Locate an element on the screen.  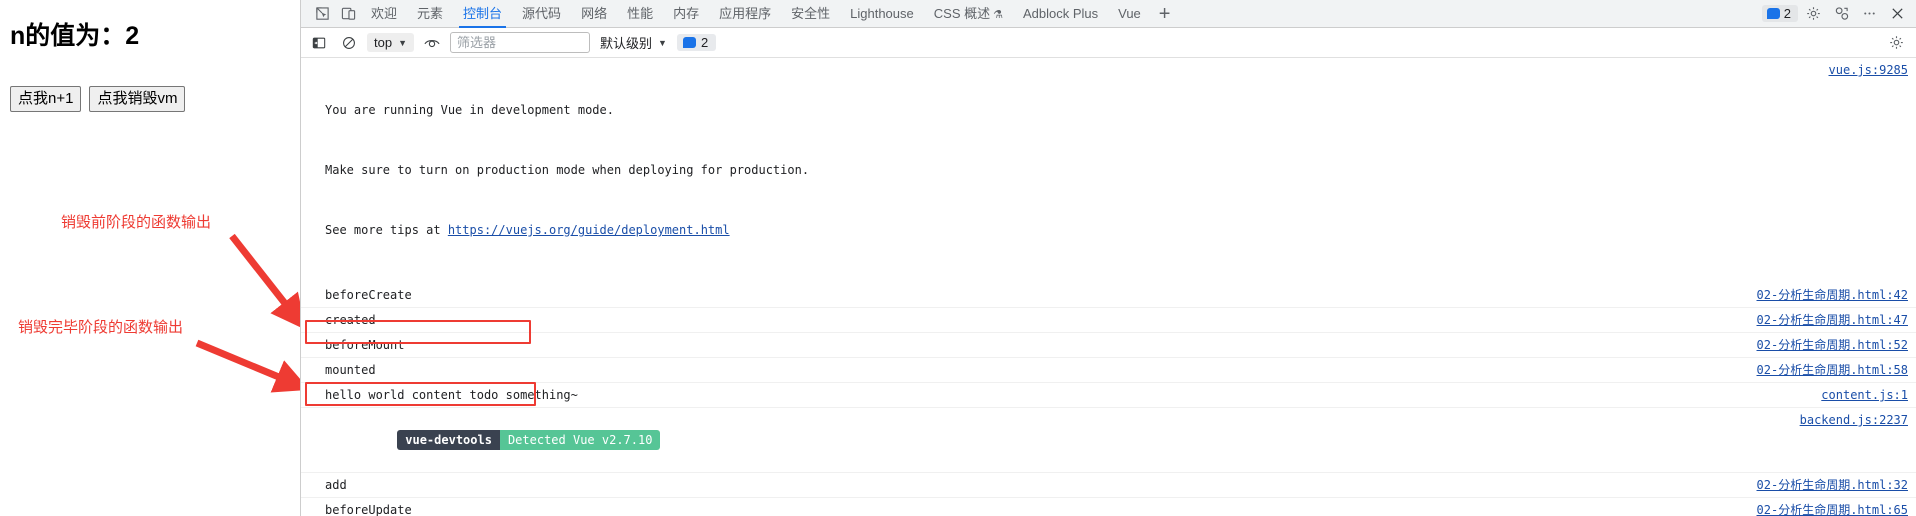
log-source-link: vue.js:9285 is located at coordinates (1860, 70).